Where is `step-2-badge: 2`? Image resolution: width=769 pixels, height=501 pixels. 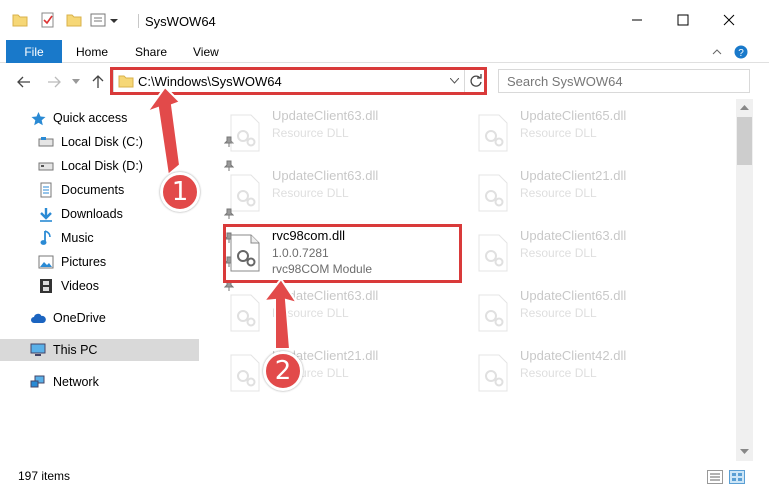 step-2-badge: 2 is located at coordinates (283, 371).